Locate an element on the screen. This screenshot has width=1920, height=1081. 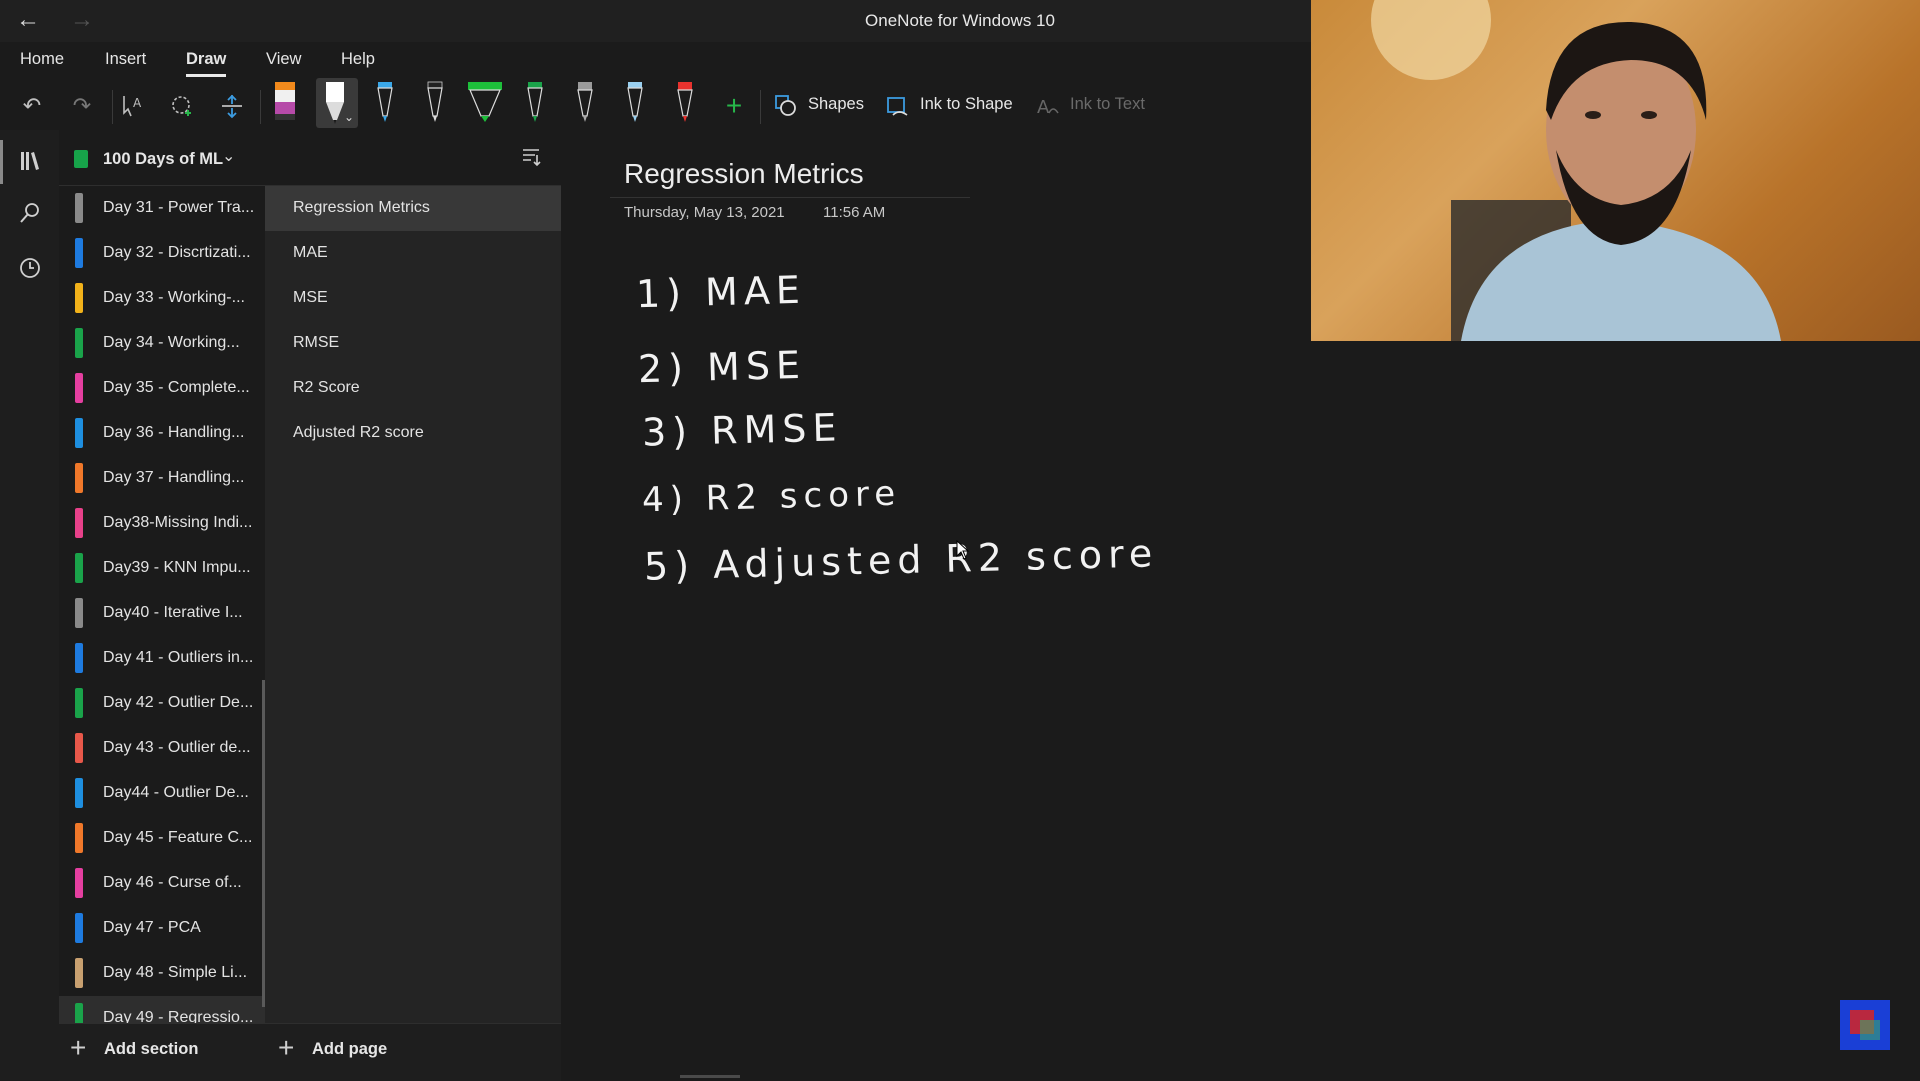
redo-icon: ↷ is located at coordinates (82, 106).